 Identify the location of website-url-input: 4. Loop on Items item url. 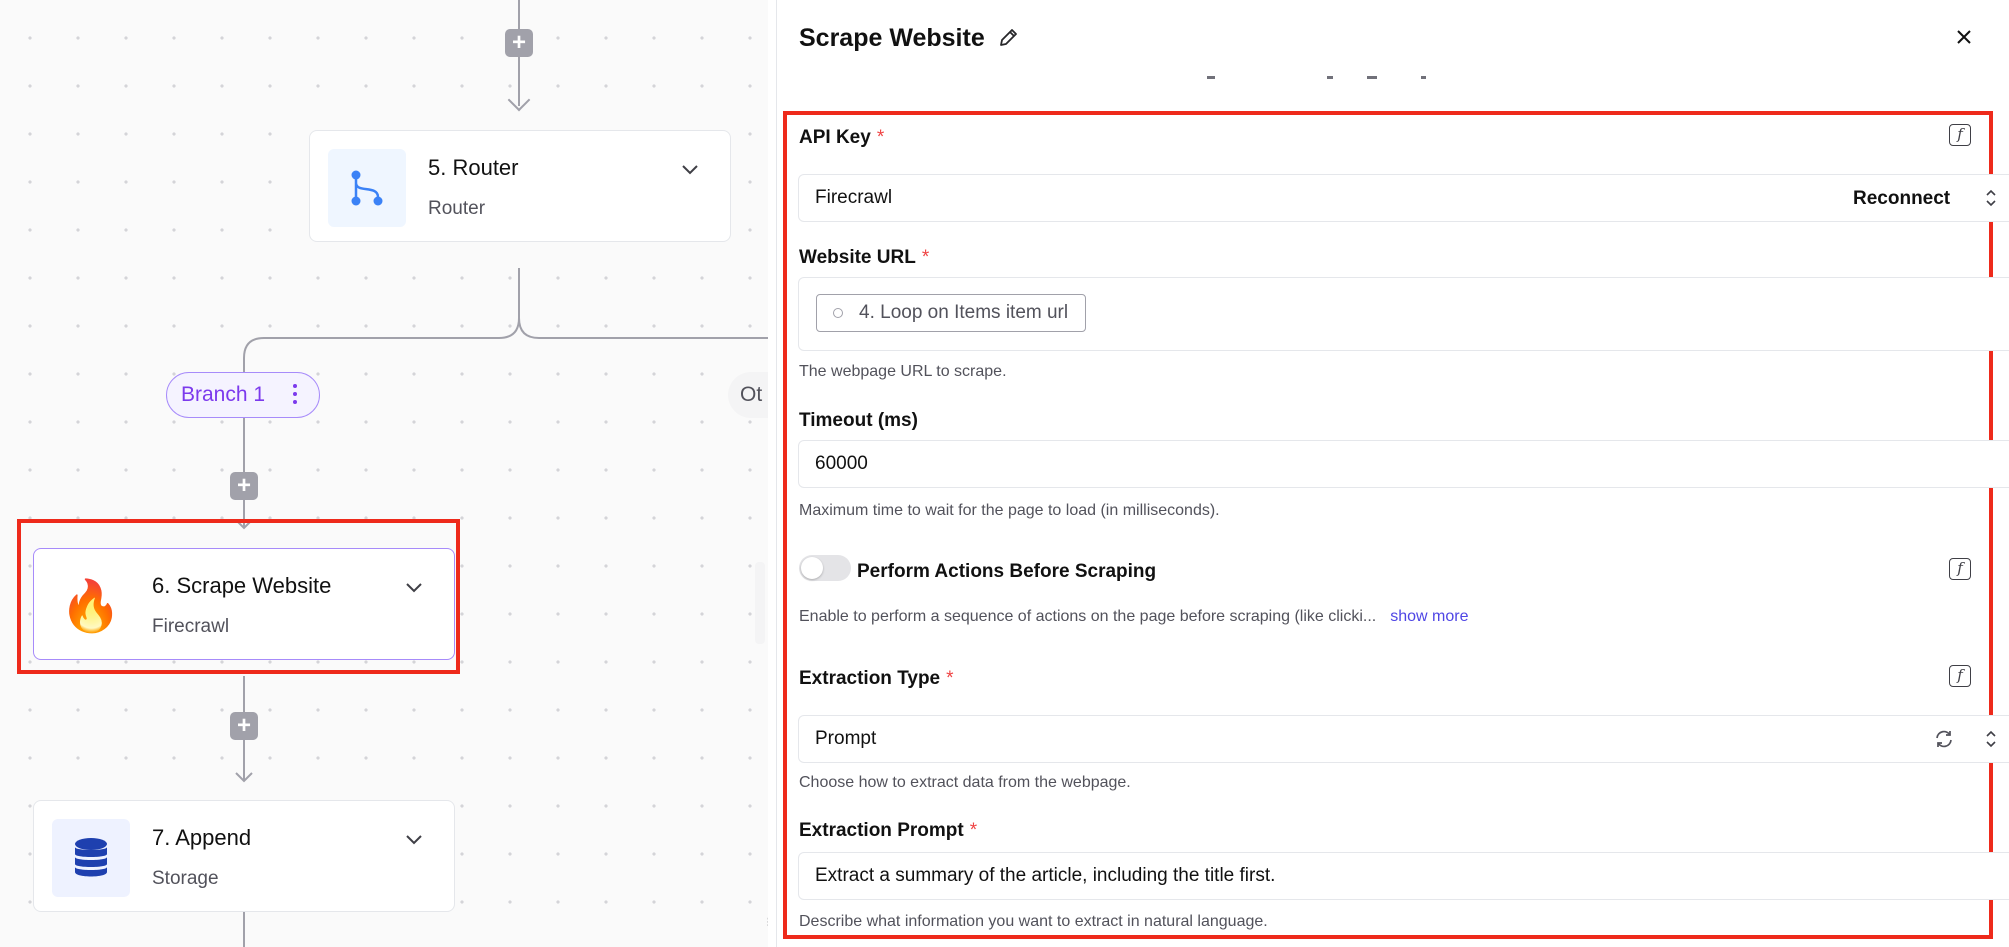
(1403, 314).